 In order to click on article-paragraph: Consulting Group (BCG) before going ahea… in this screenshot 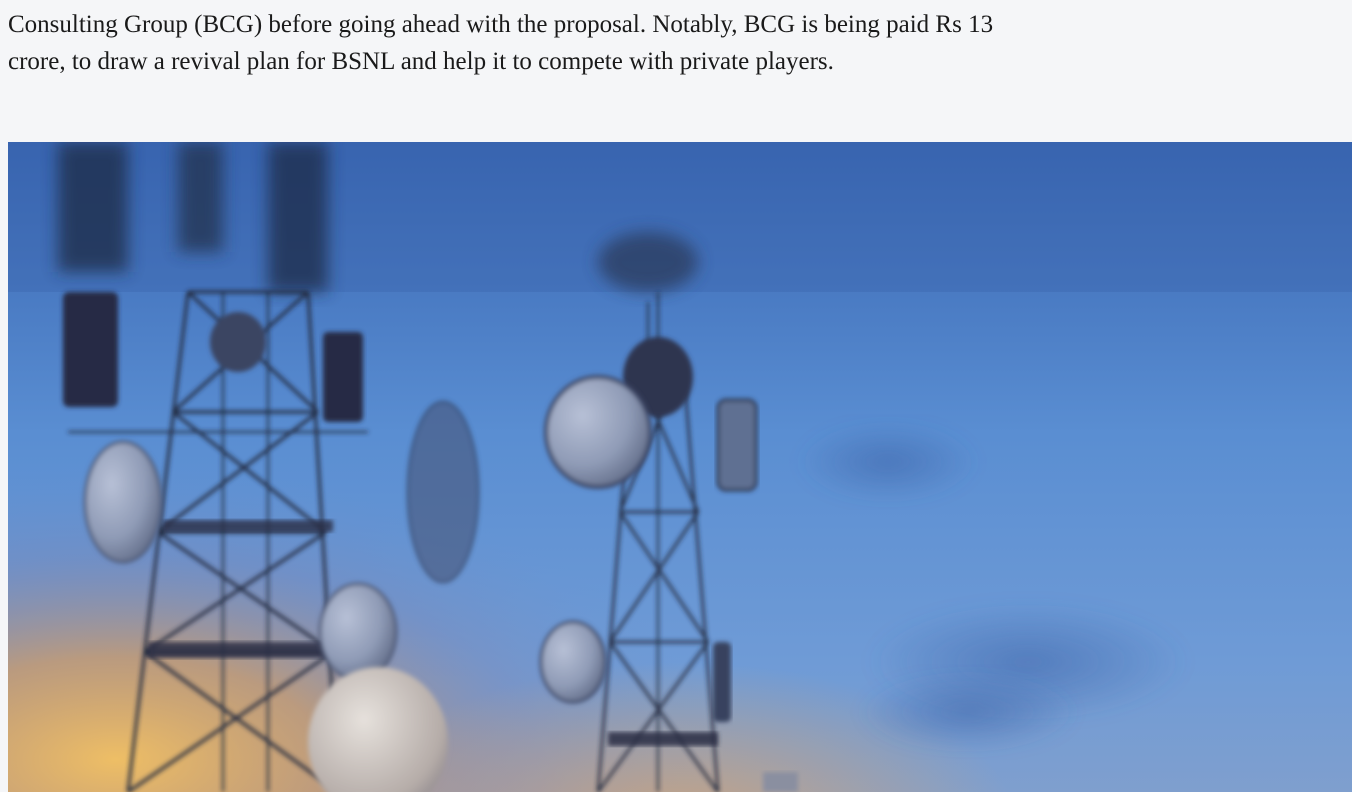, I will do `click(678, 43)`.